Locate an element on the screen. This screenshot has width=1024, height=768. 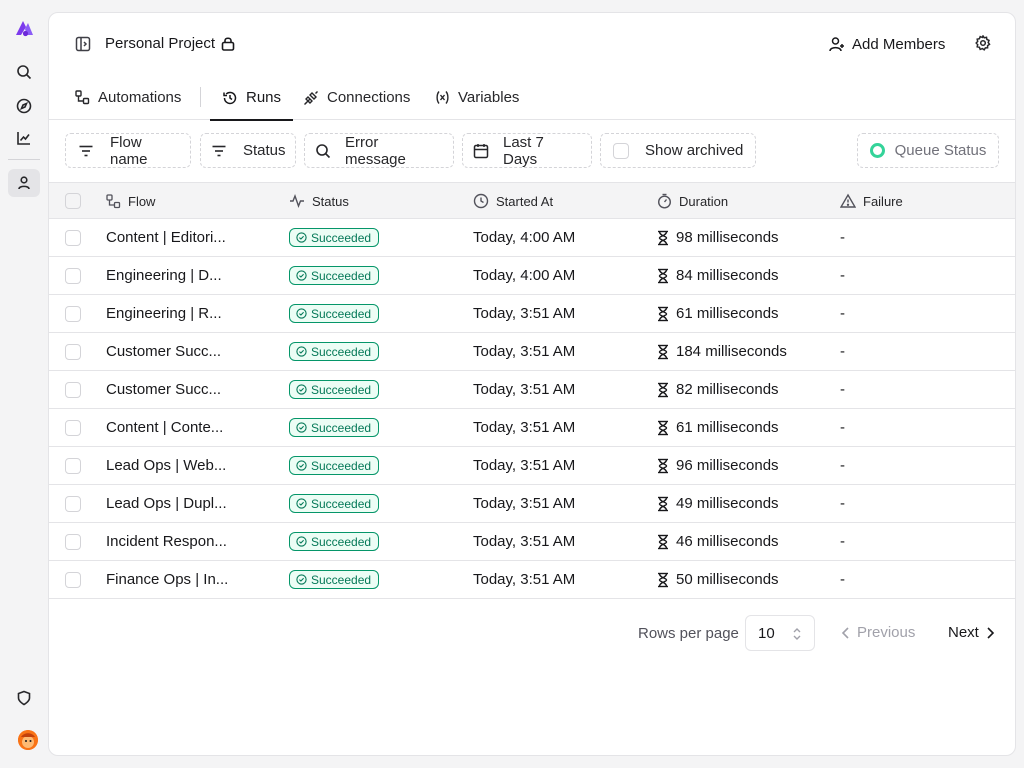
status-filter: Status is located at coordinates (248, 150).